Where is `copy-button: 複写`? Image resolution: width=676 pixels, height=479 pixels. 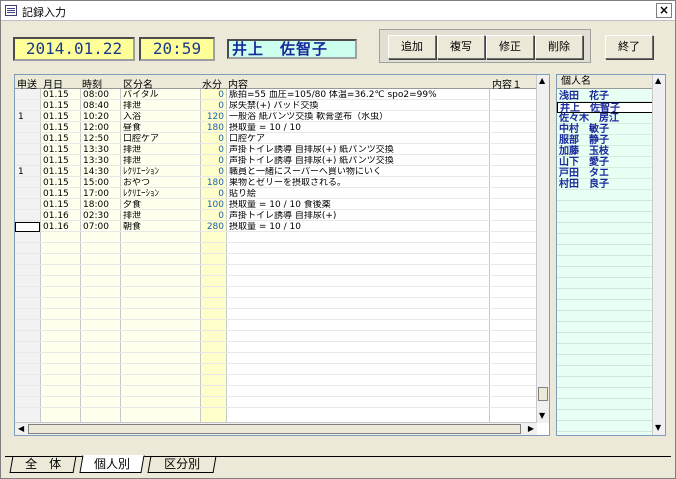 copy-button: 複写 is located at coordinates (461, 47).